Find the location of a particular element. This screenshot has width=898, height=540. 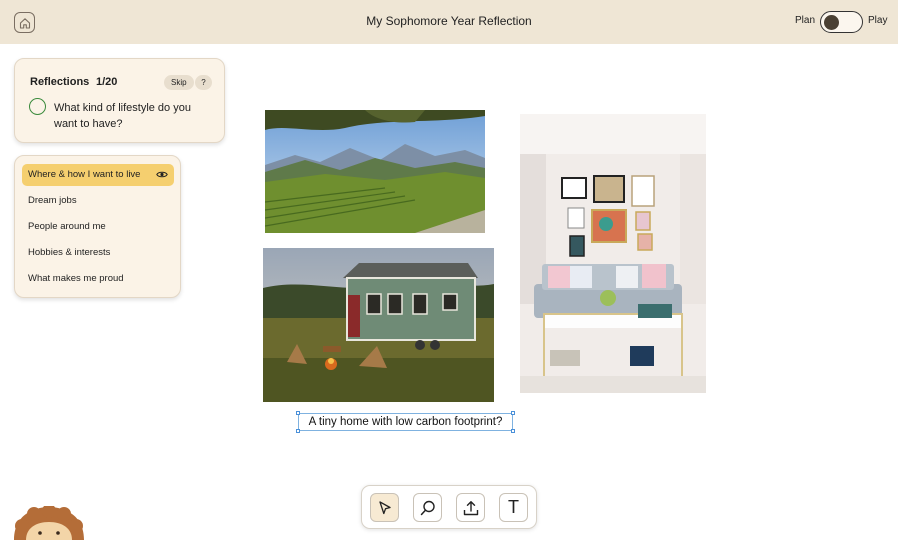

category-label: Dream jobs is located at coordinates (52, 200).